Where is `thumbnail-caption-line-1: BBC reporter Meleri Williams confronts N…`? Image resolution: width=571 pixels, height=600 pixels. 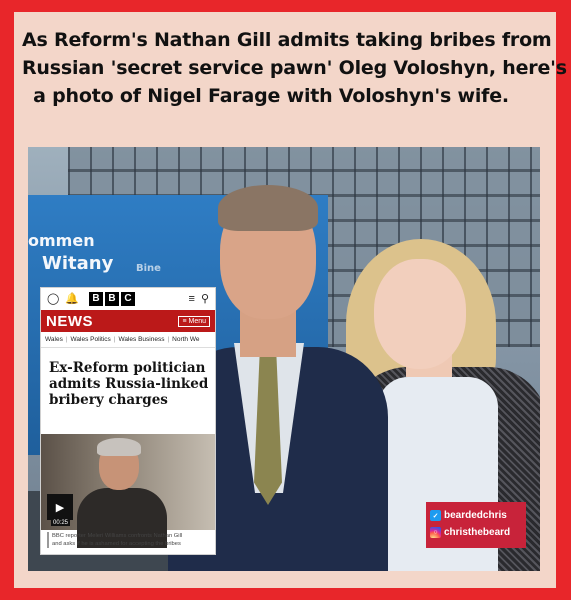 thumbnail-caption-line-1: BBC reporter Meleri Williams confronts N… is located at coordinates (117, 536).